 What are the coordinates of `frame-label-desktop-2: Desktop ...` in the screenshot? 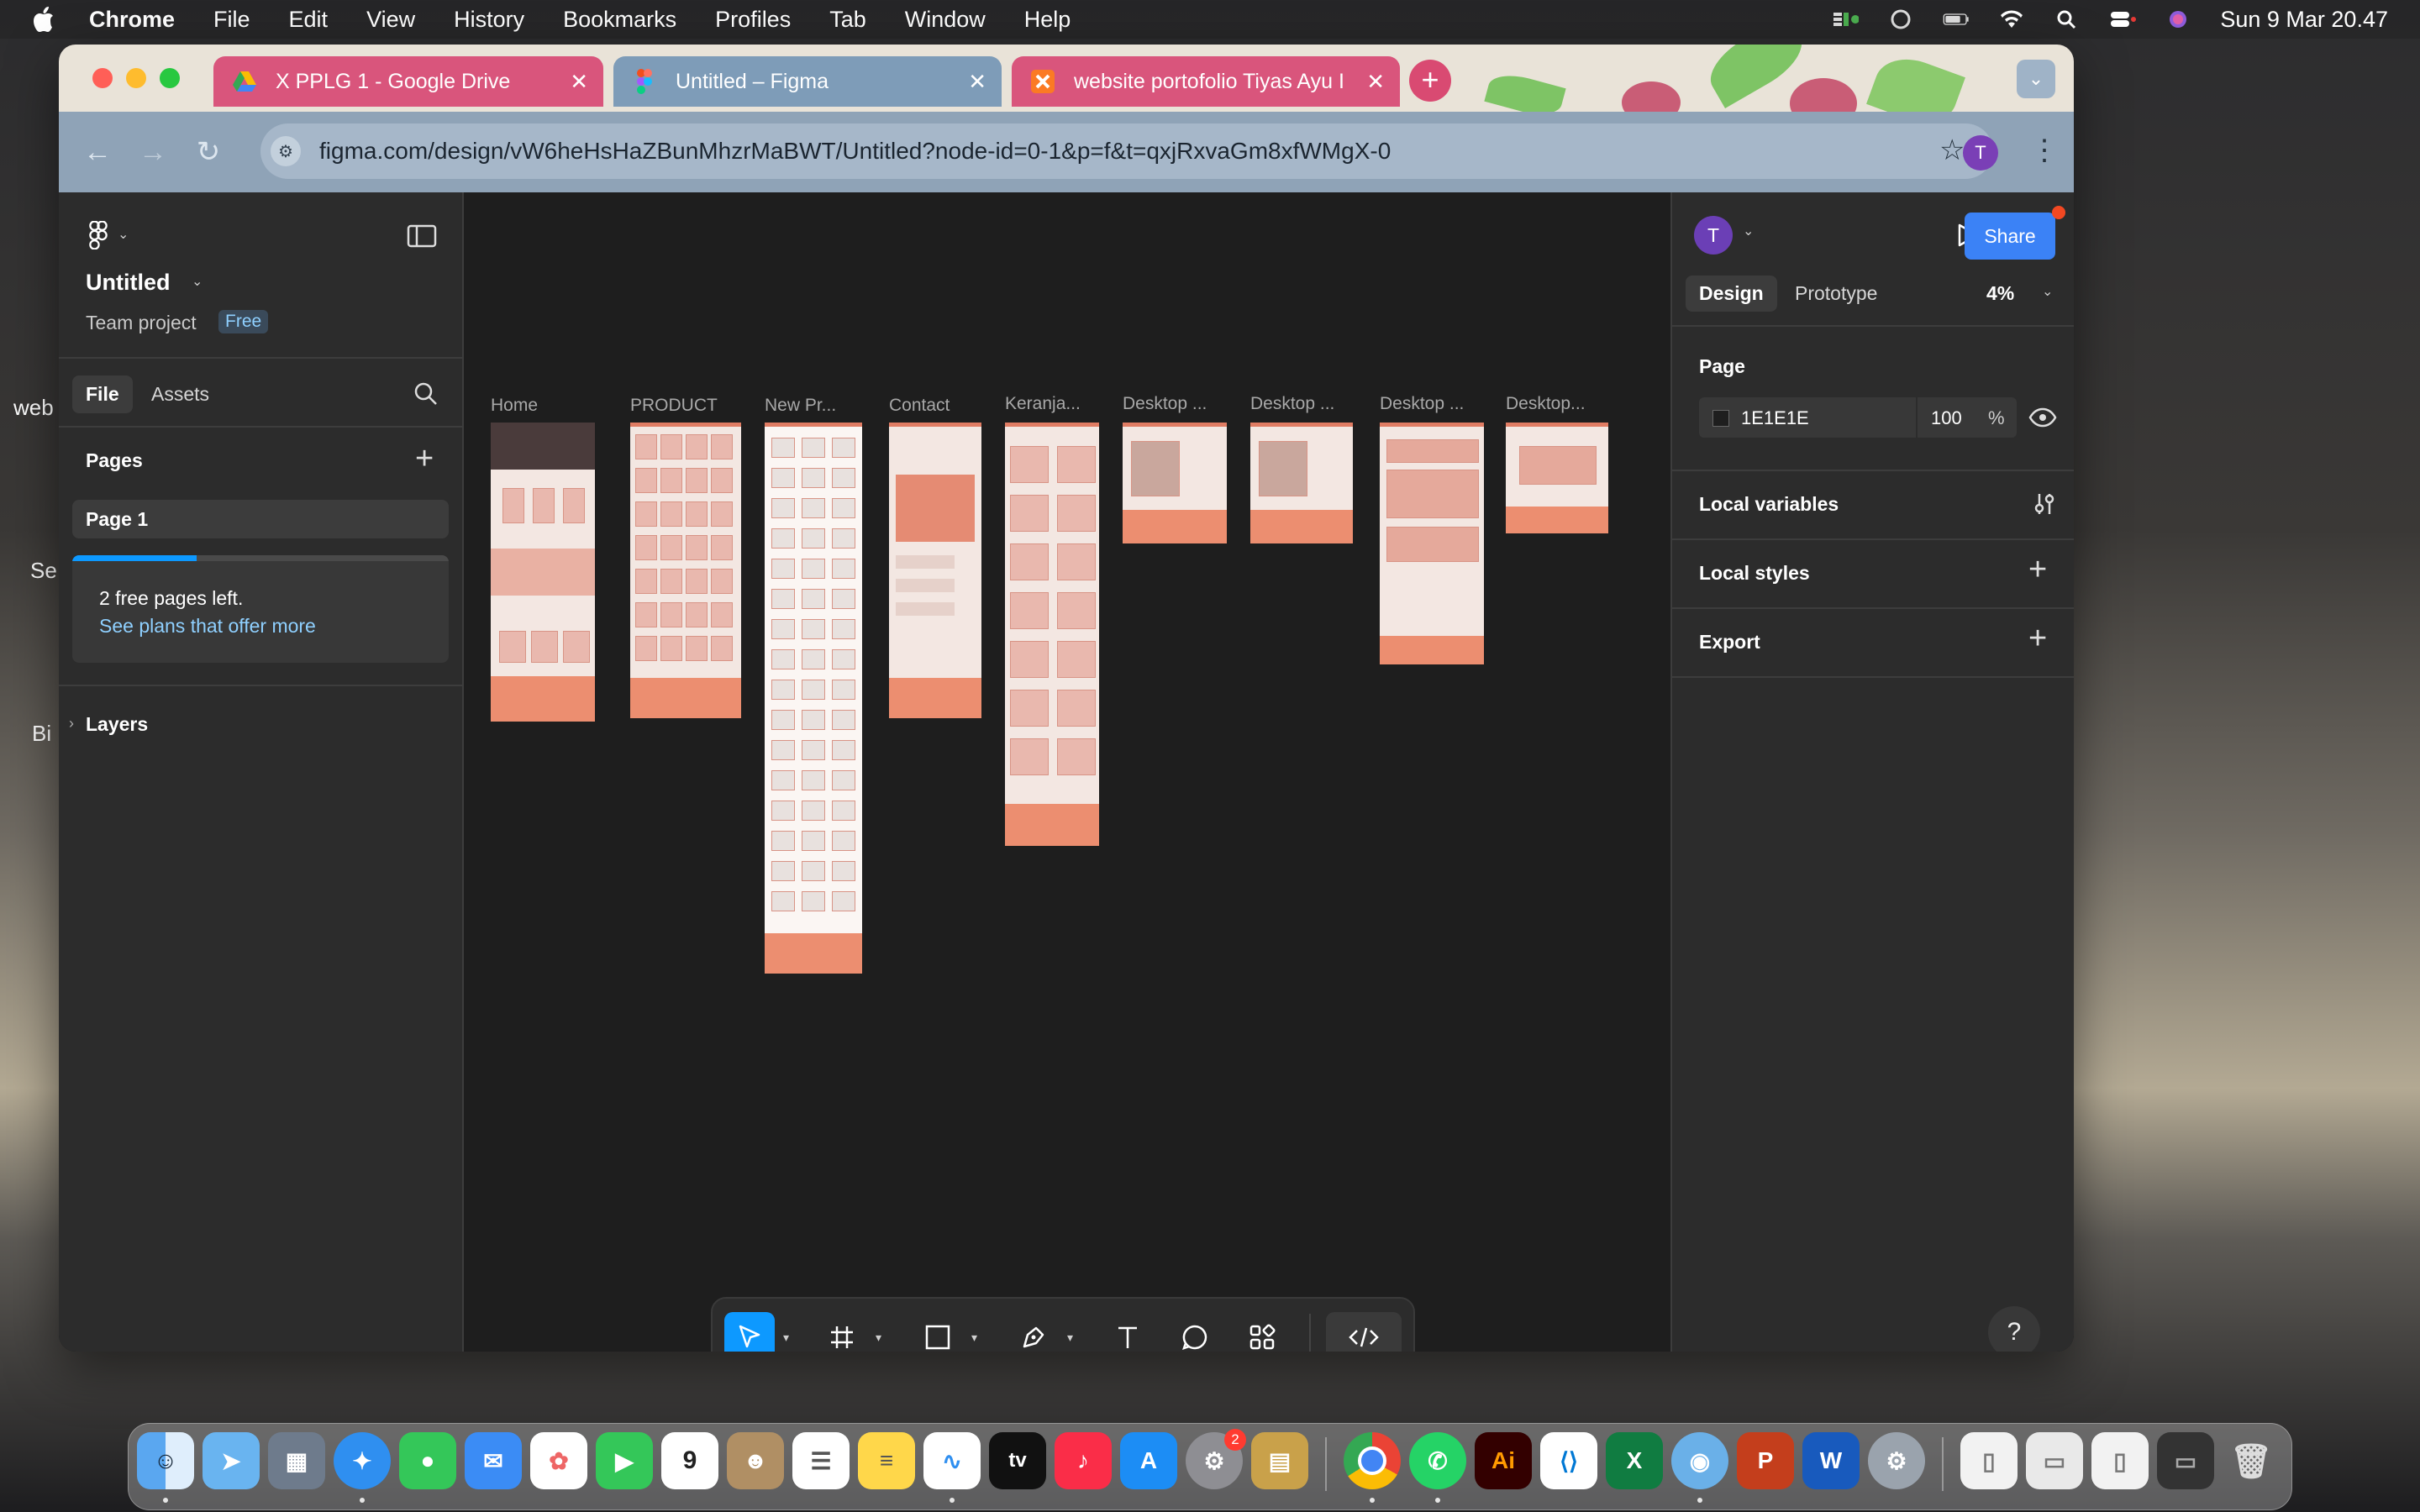 It's located at (1292, 404).